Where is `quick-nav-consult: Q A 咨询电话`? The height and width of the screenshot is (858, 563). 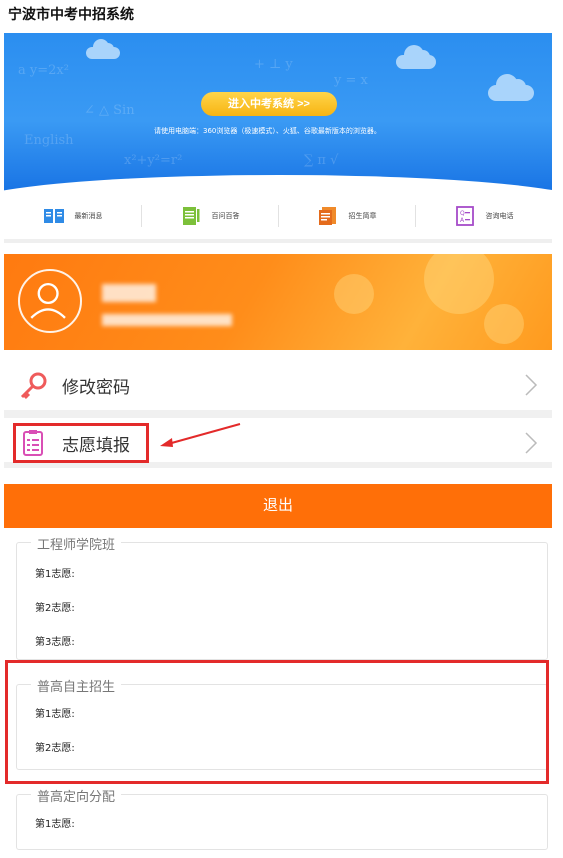
quick-nav-consult: Q A 咨询电话 is located at coordinates (483, 216).